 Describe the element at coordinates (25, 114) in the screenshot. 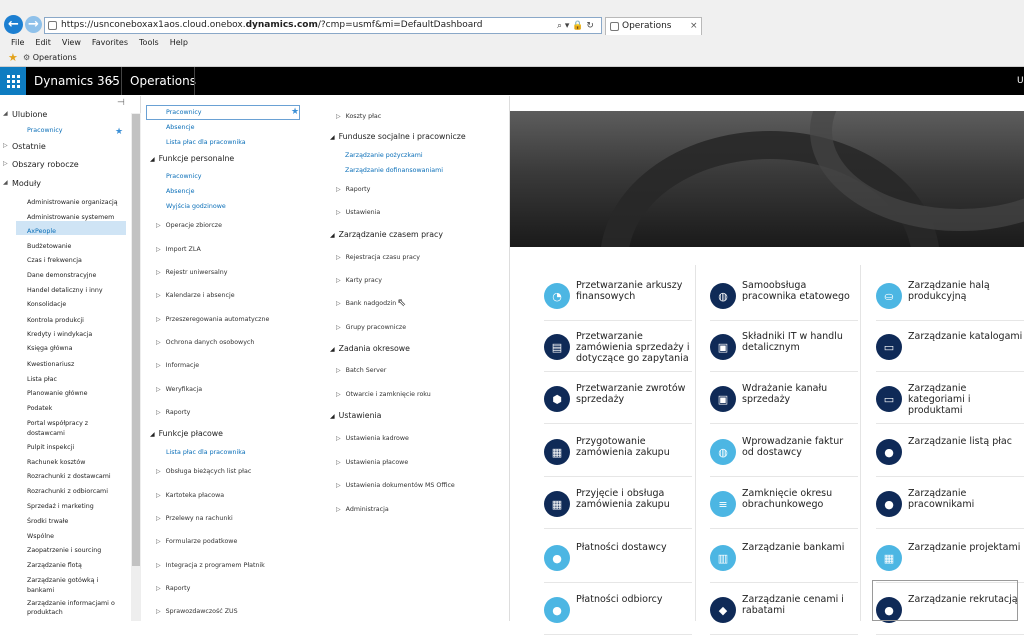

I see `nav-section-favorites: ◢ Ulubione` at that location.